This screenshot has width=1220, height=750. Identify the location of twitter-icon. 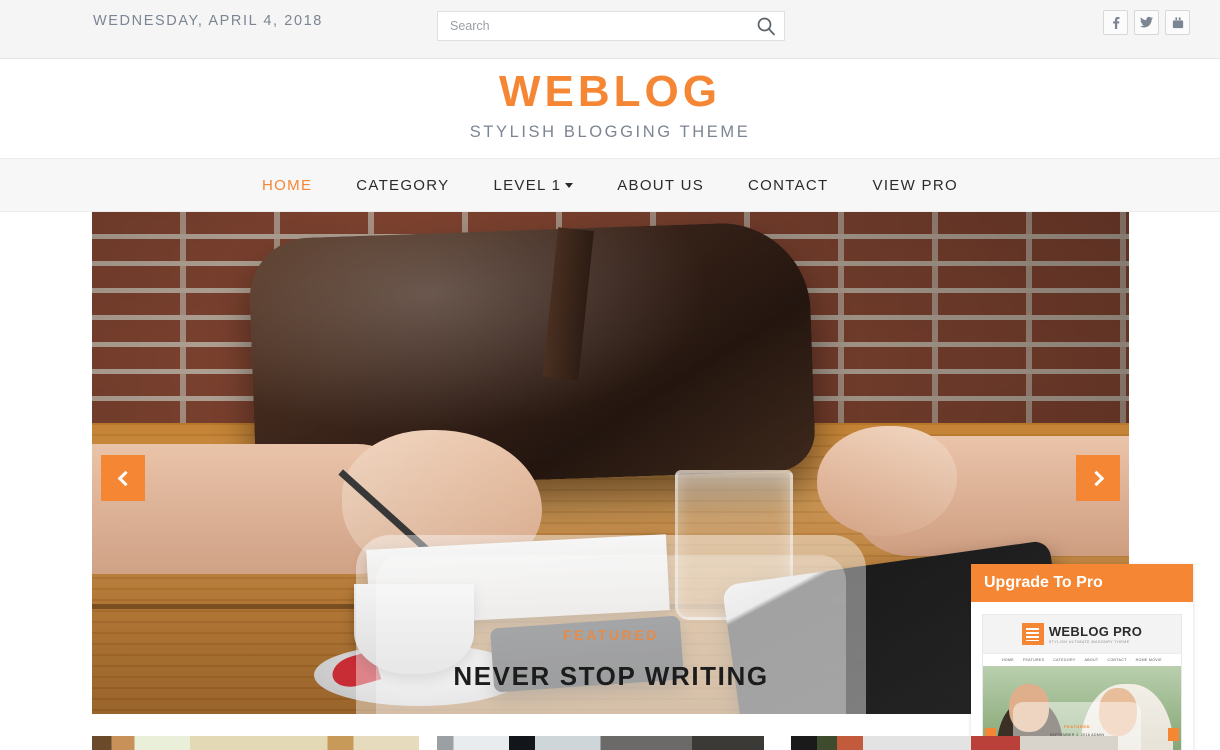
(1146, 22).